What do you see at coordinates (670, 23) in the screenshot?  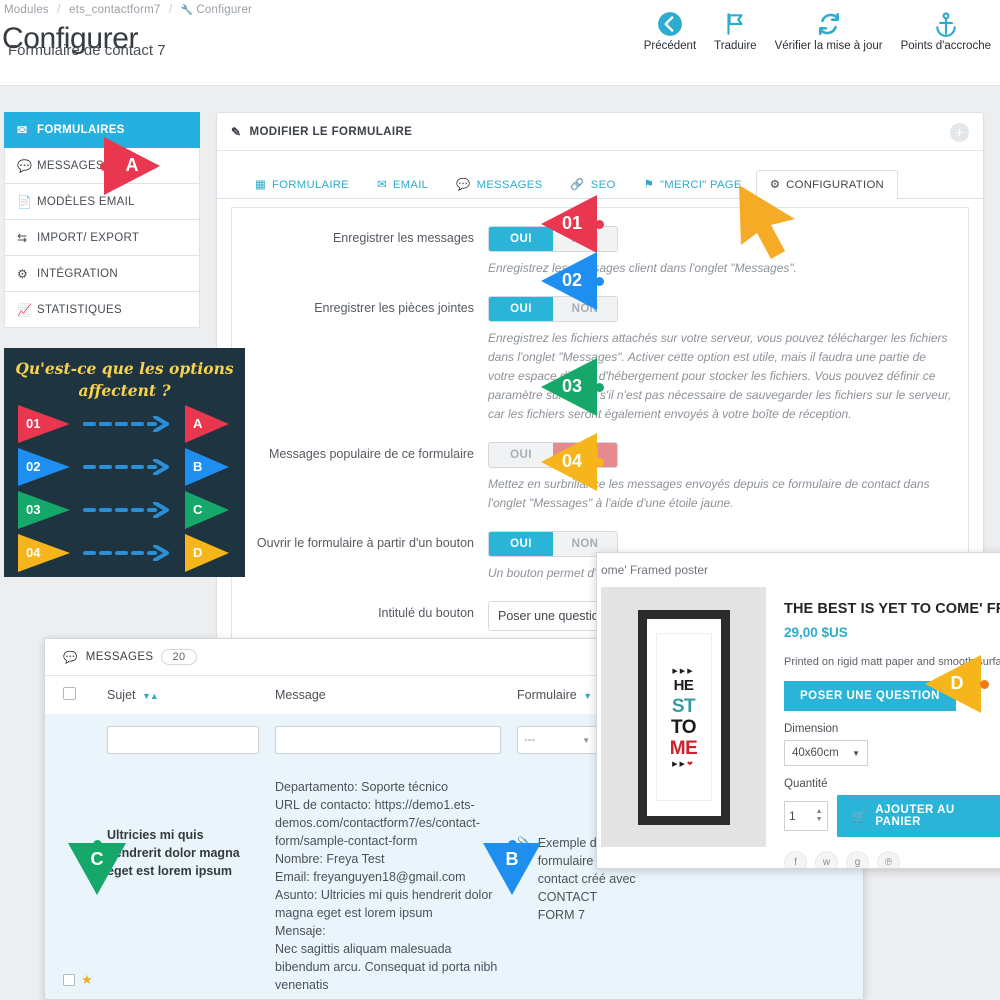 I see `back-arrow-icon` at bounding box center [670, 23].